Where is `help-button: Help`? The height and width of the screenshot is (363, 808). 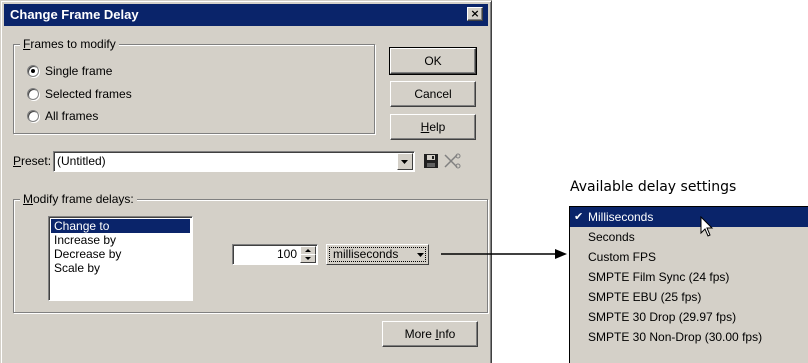 help-button: Help is located at coordinates (433, 127).